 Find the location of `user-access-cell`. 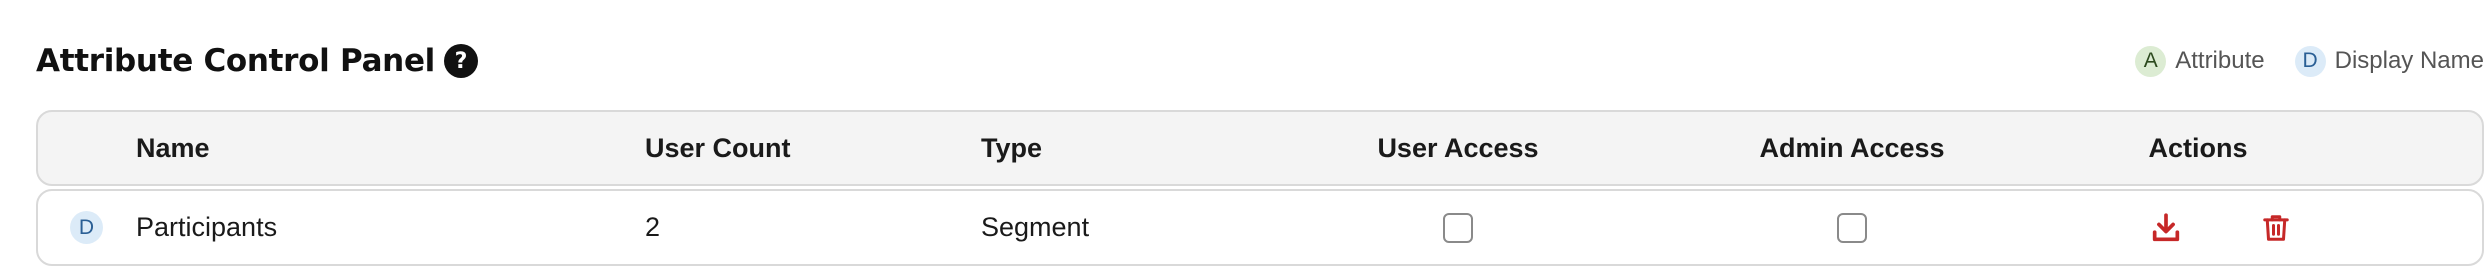

user-access-cell is located at coordinates (1458, 227).